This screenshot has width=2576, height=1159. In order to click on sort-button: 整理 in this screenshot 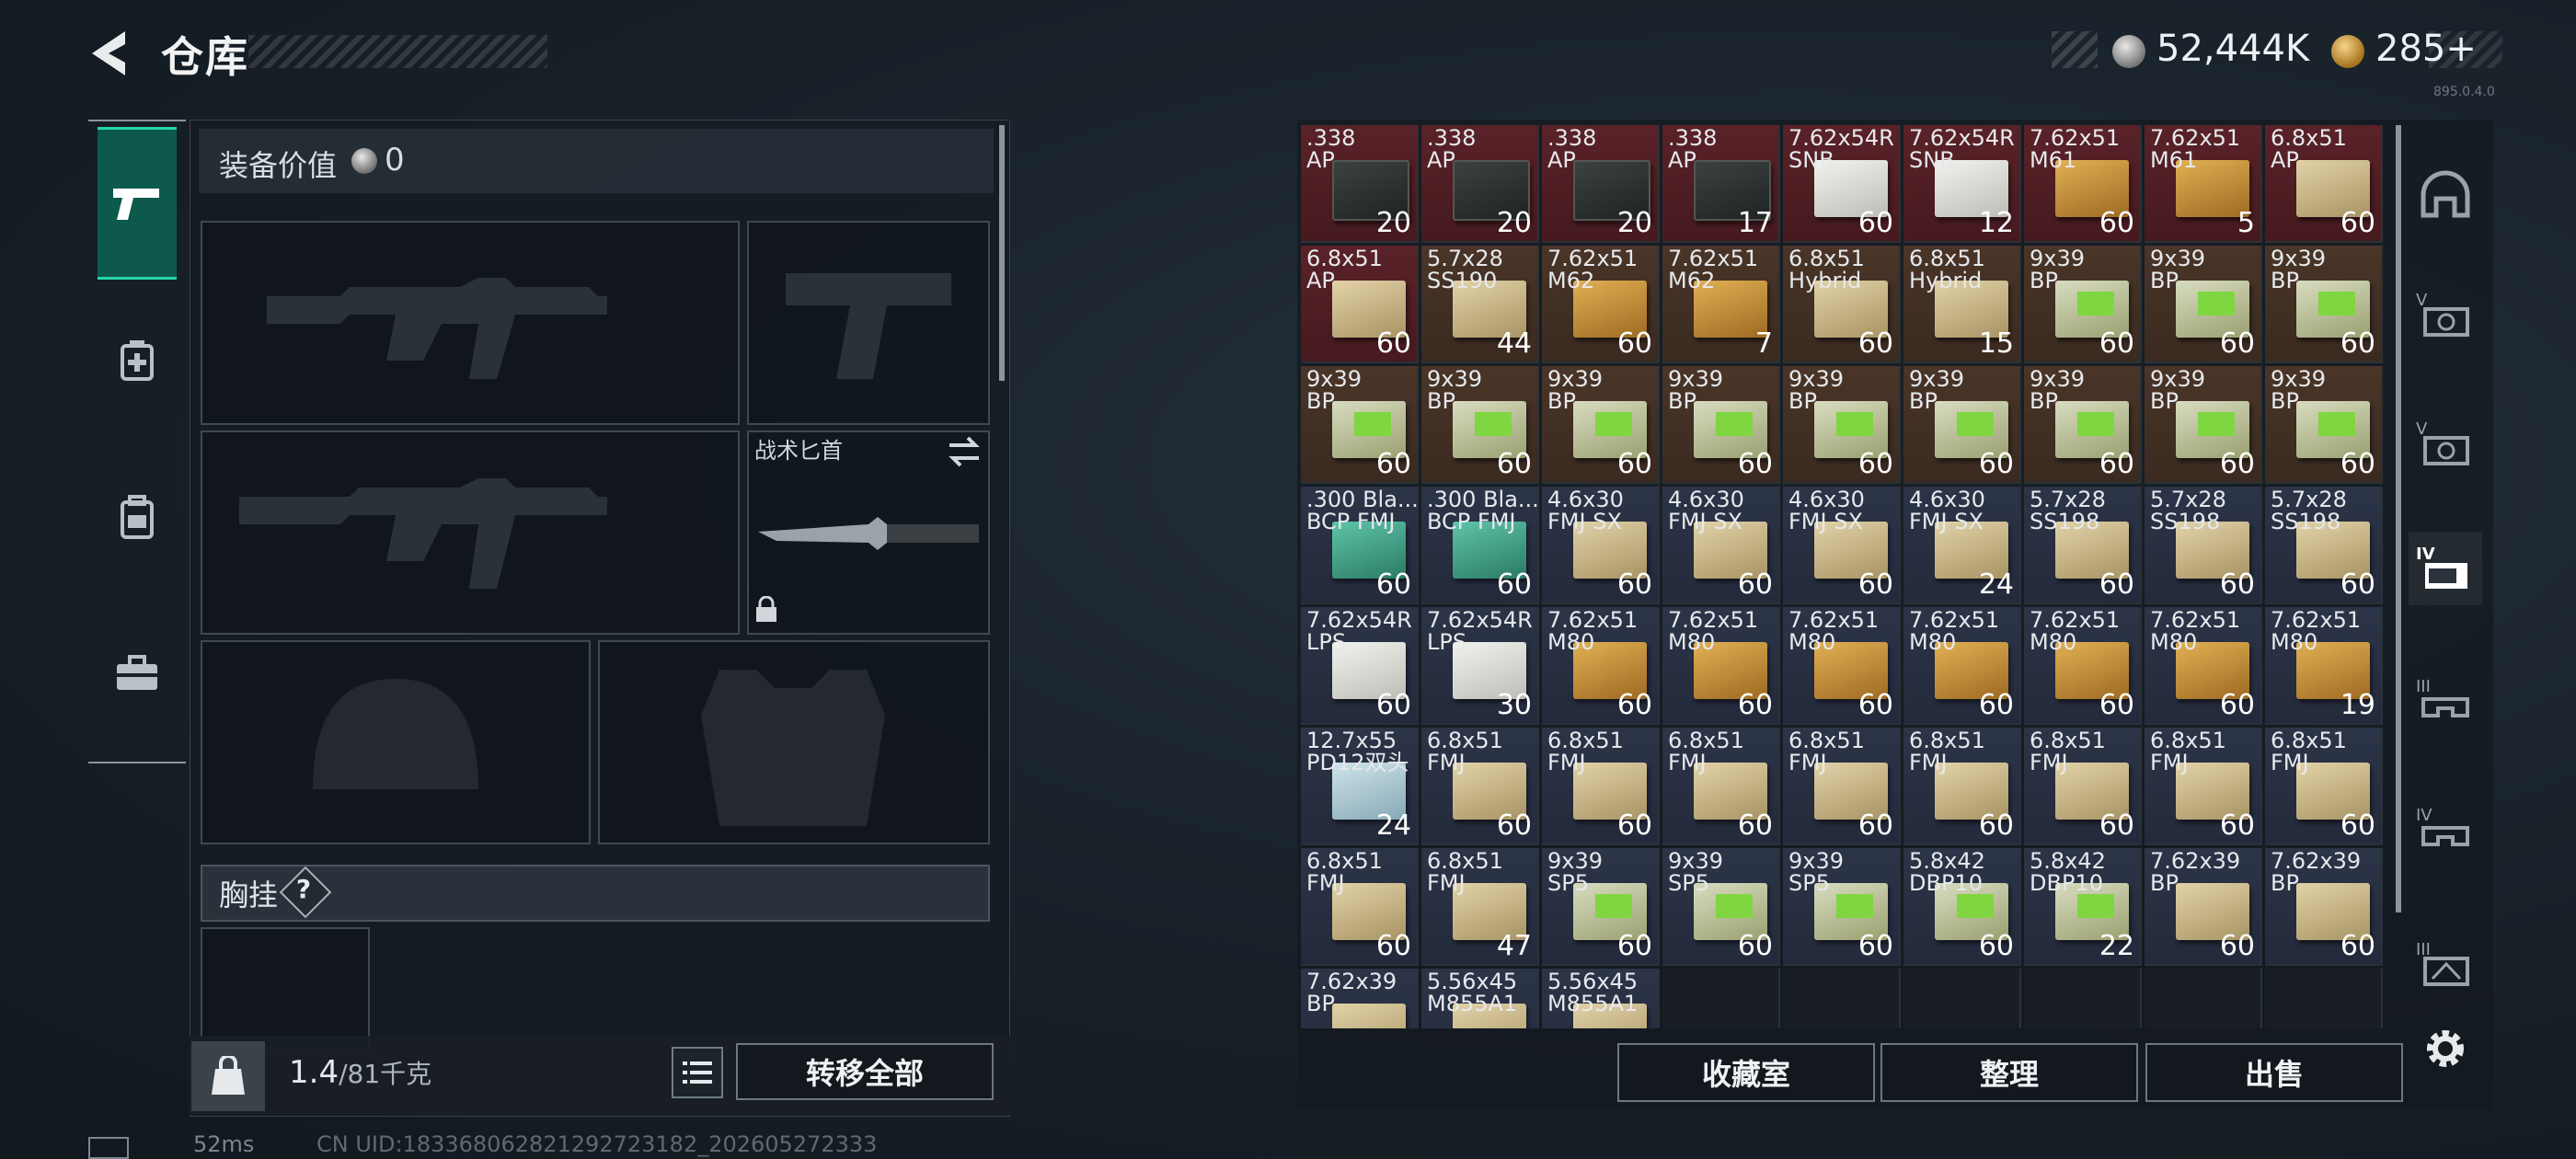, I will do `click(2009, 1072)`.